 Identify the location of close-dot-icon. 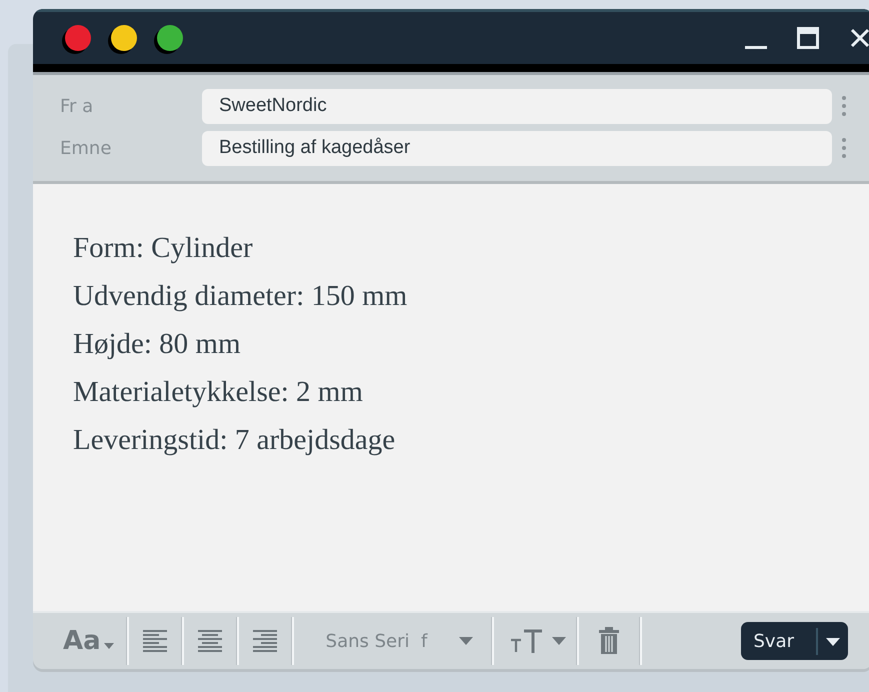
(78, 38).